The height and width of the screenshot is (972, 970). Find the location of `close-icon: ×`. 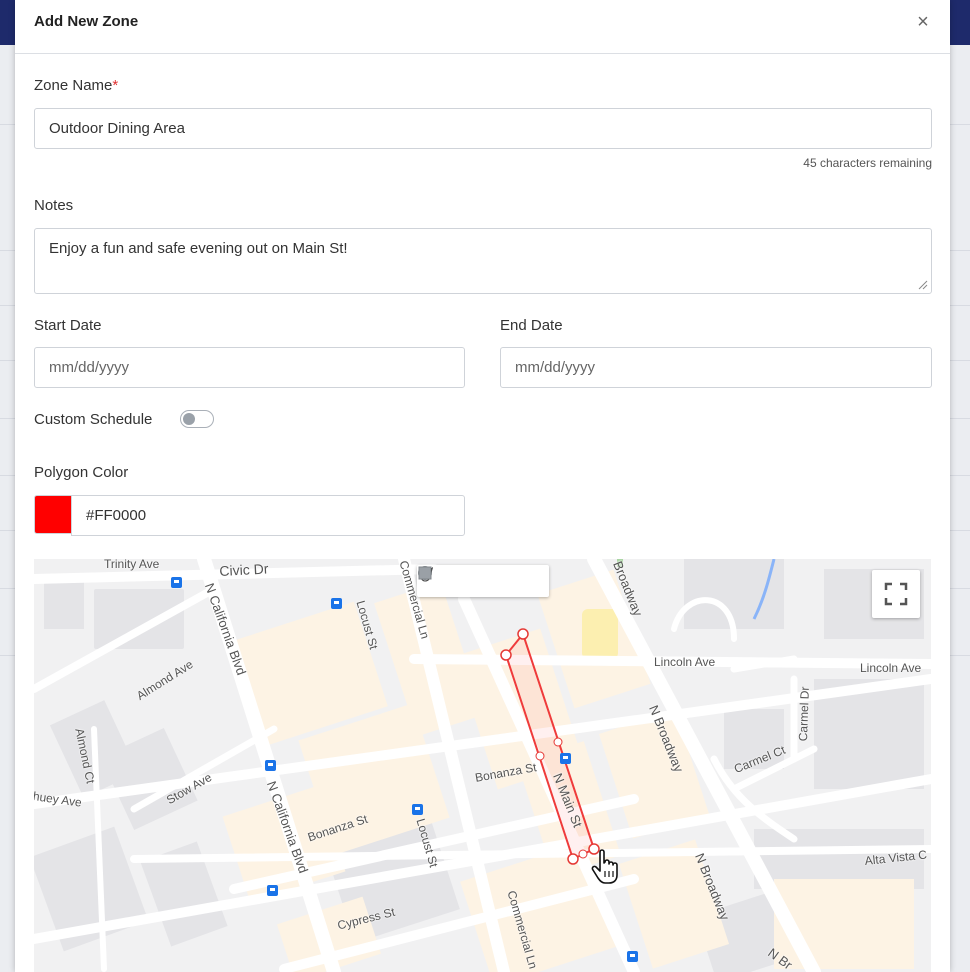

close-icon: × is located at coordinates (923, 22).